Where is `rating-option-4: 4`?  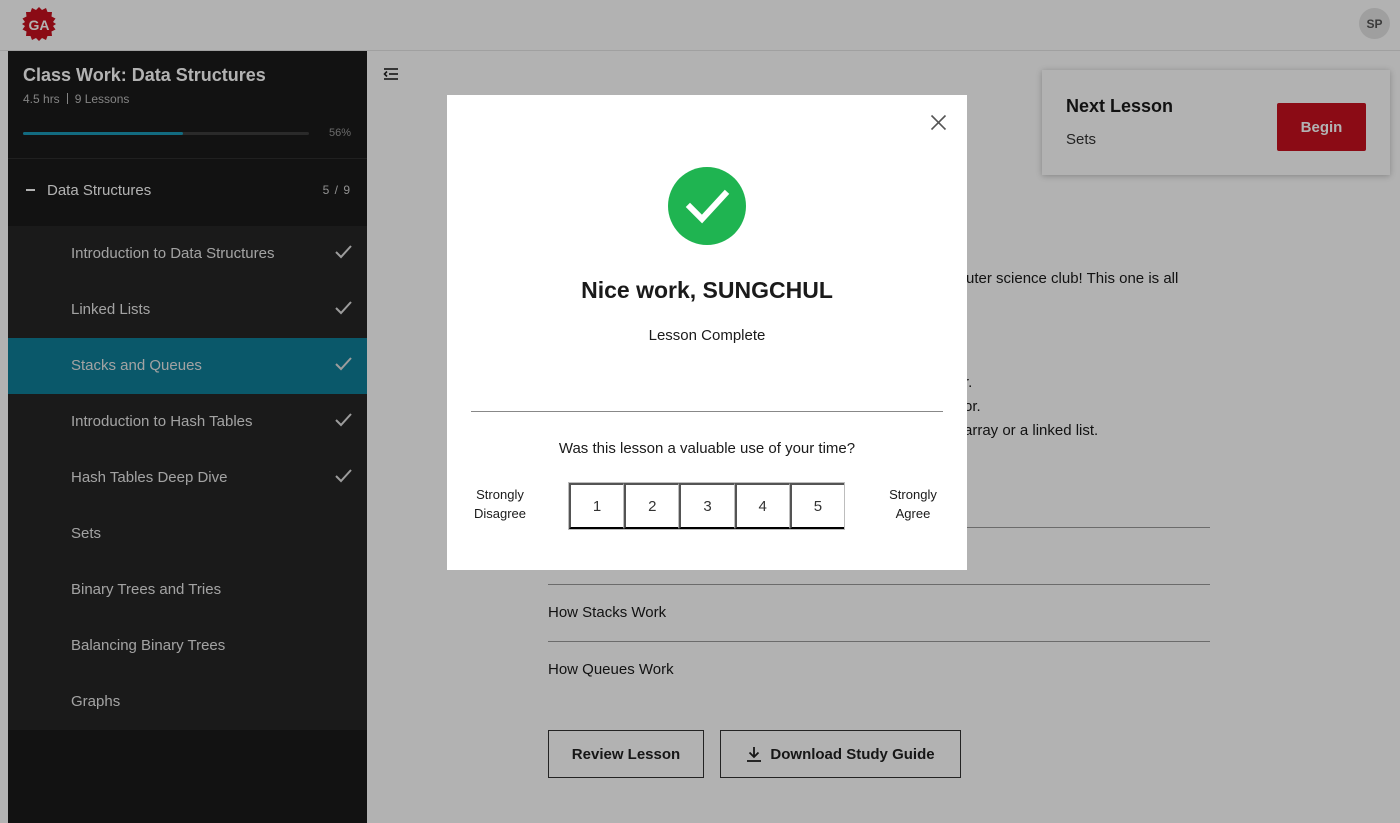 rating-option-4: 4 is located at coordinates (762, 506).